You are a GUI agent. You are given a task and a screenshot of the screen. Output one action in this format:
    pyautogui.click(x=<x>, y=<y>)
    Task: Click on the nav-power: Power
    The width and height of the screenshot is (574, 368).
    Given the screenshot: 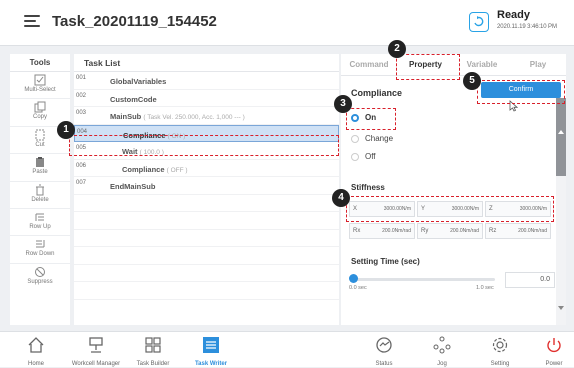 What is the action you would take?
    pyautogui.click(x=554, y=350)
    